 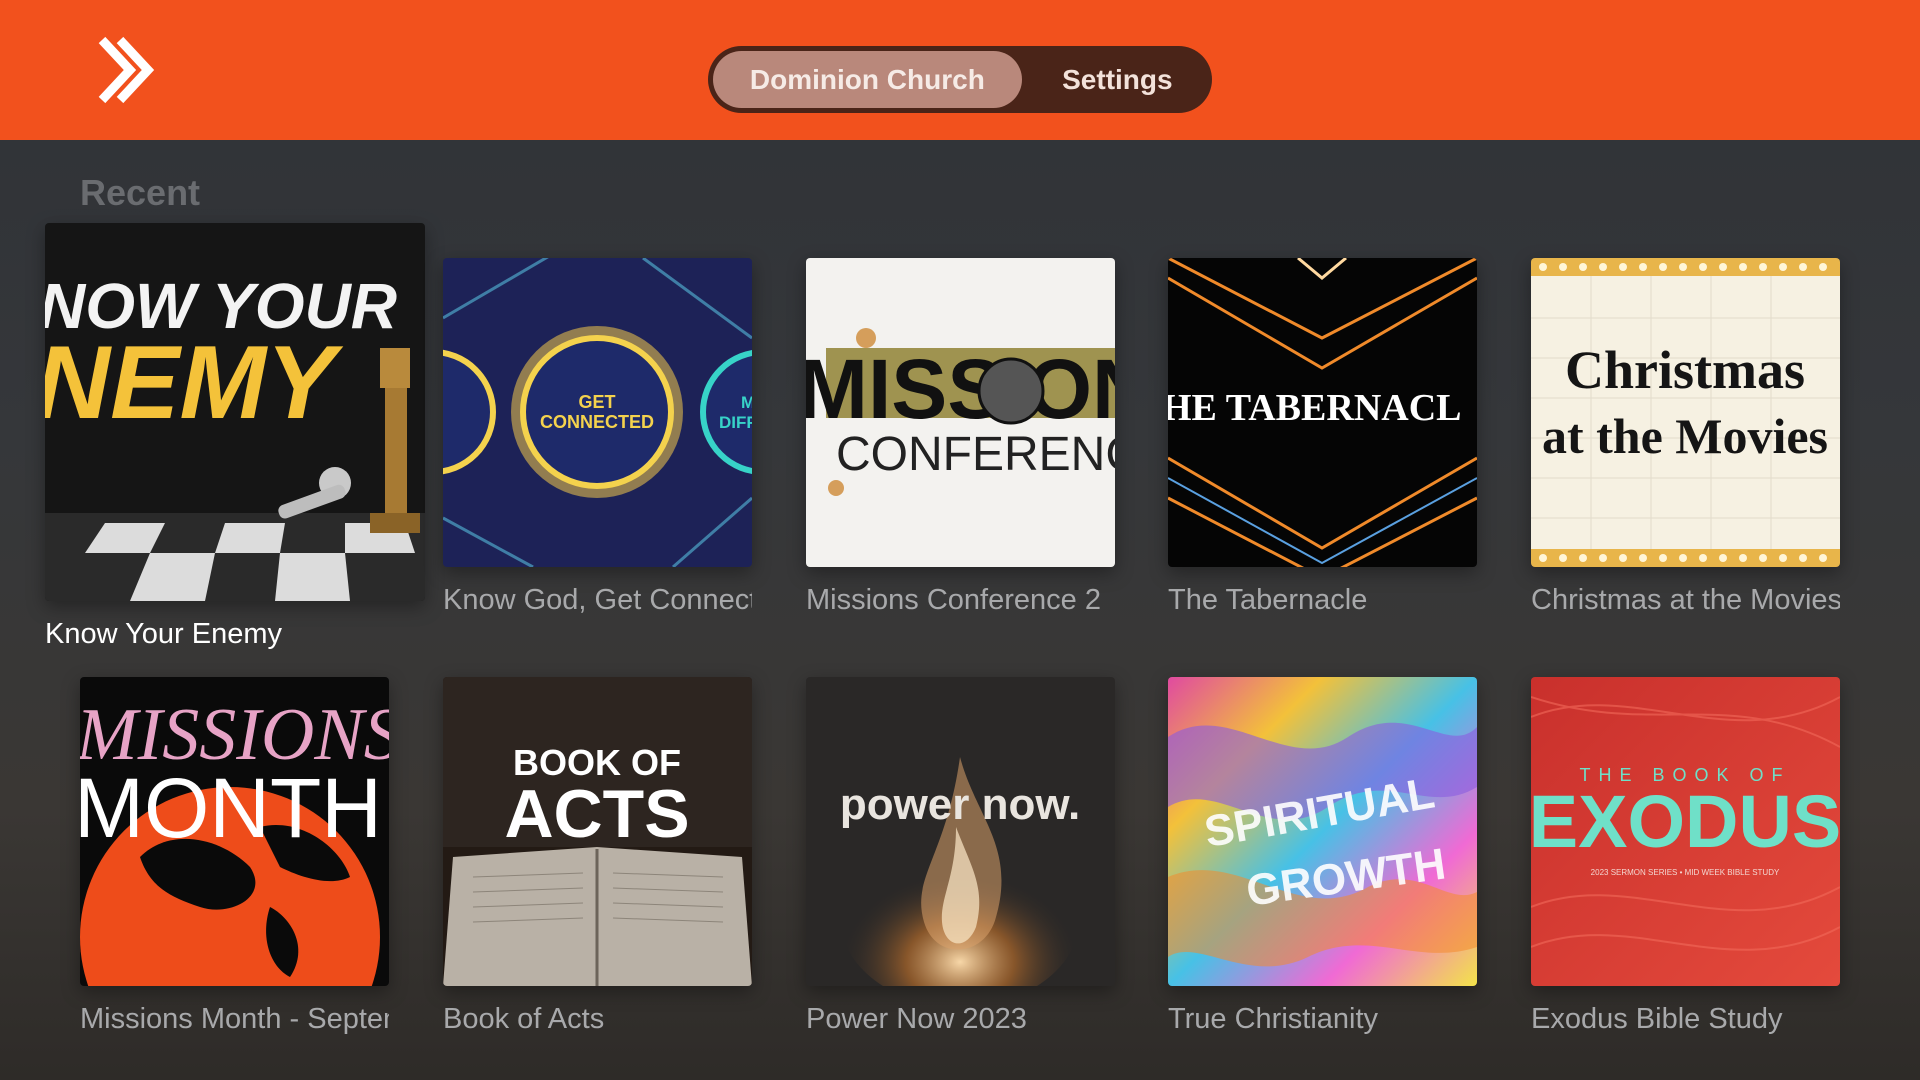 What do you see at coordinates (163, 634) in the screenshot?
I see `tile-caption: Know Your Enemy` at bounding box center [163, 634].